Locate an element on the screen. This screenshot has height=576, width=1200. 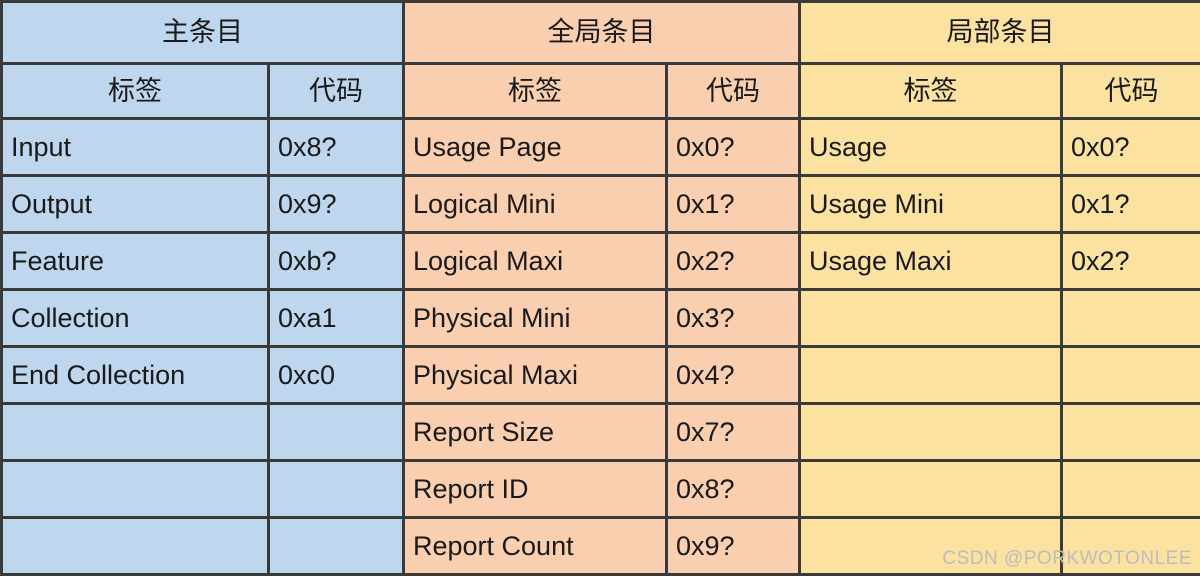
cell-main-label: End Collection is located at coordinates (135, 375).